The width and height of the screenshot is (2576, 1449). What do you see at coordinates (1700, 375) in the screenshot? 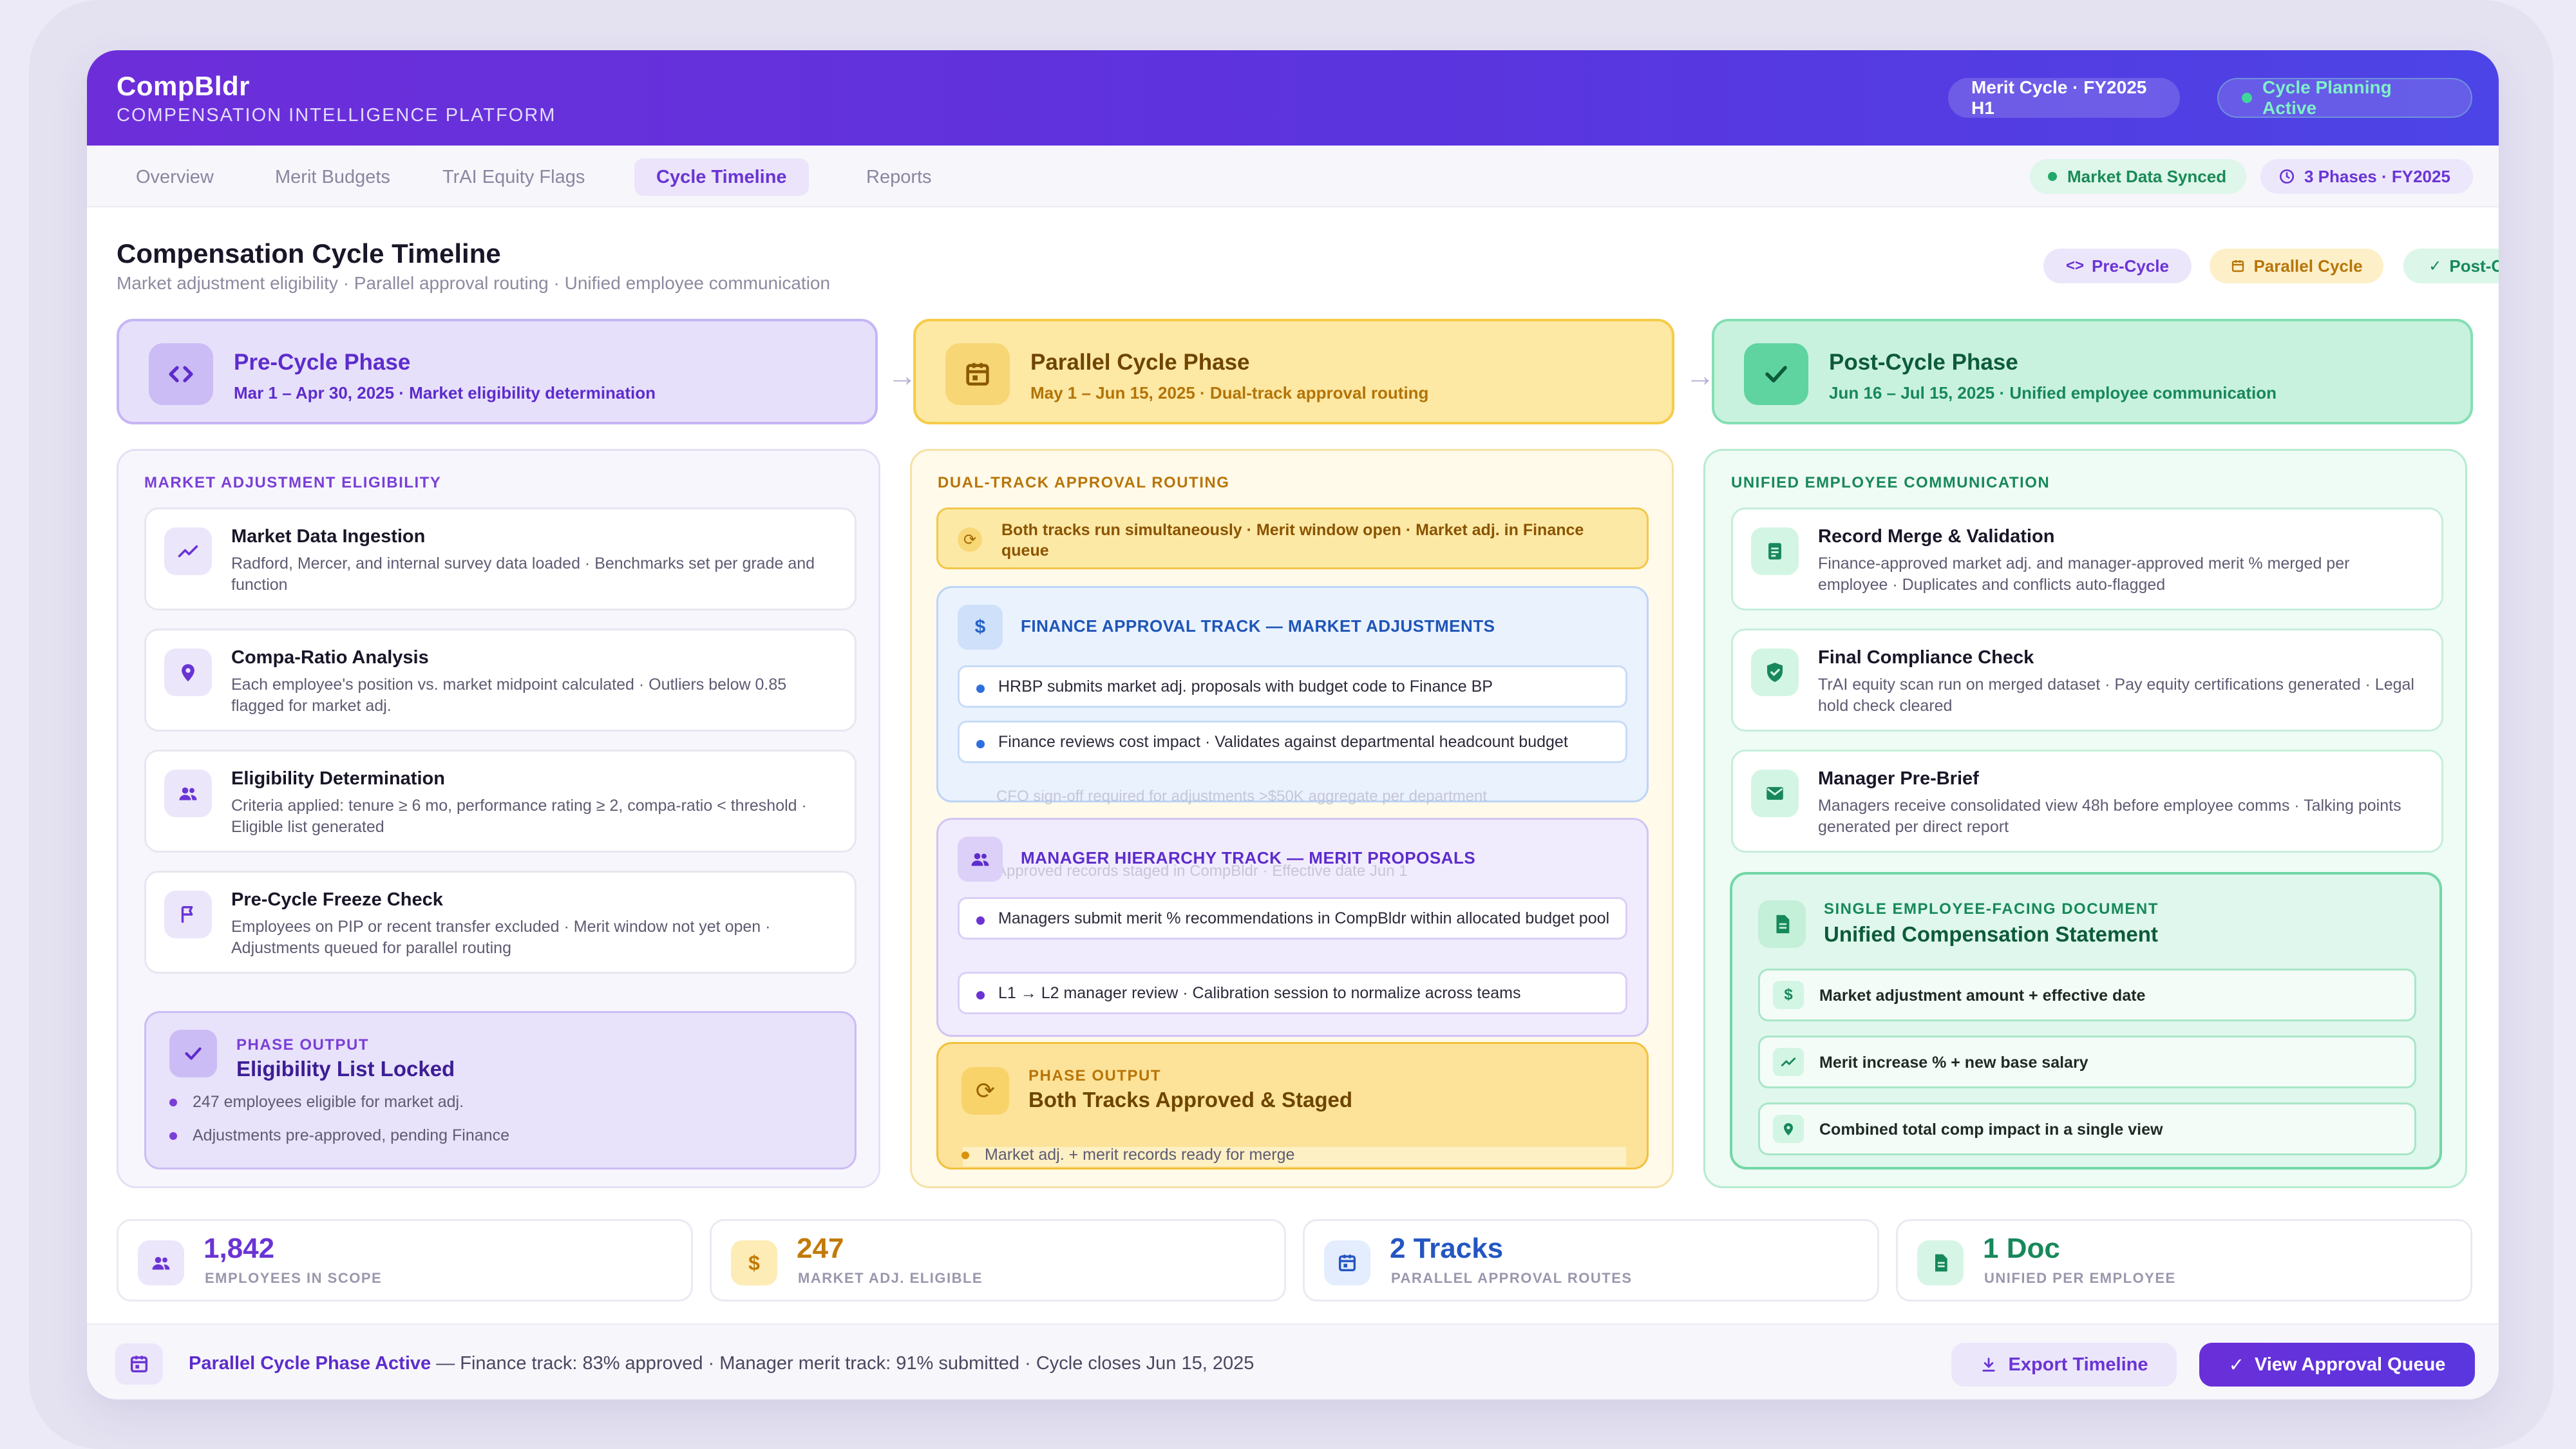
I see `arrow-right-icon: →` at bounding box center [1700, 375].